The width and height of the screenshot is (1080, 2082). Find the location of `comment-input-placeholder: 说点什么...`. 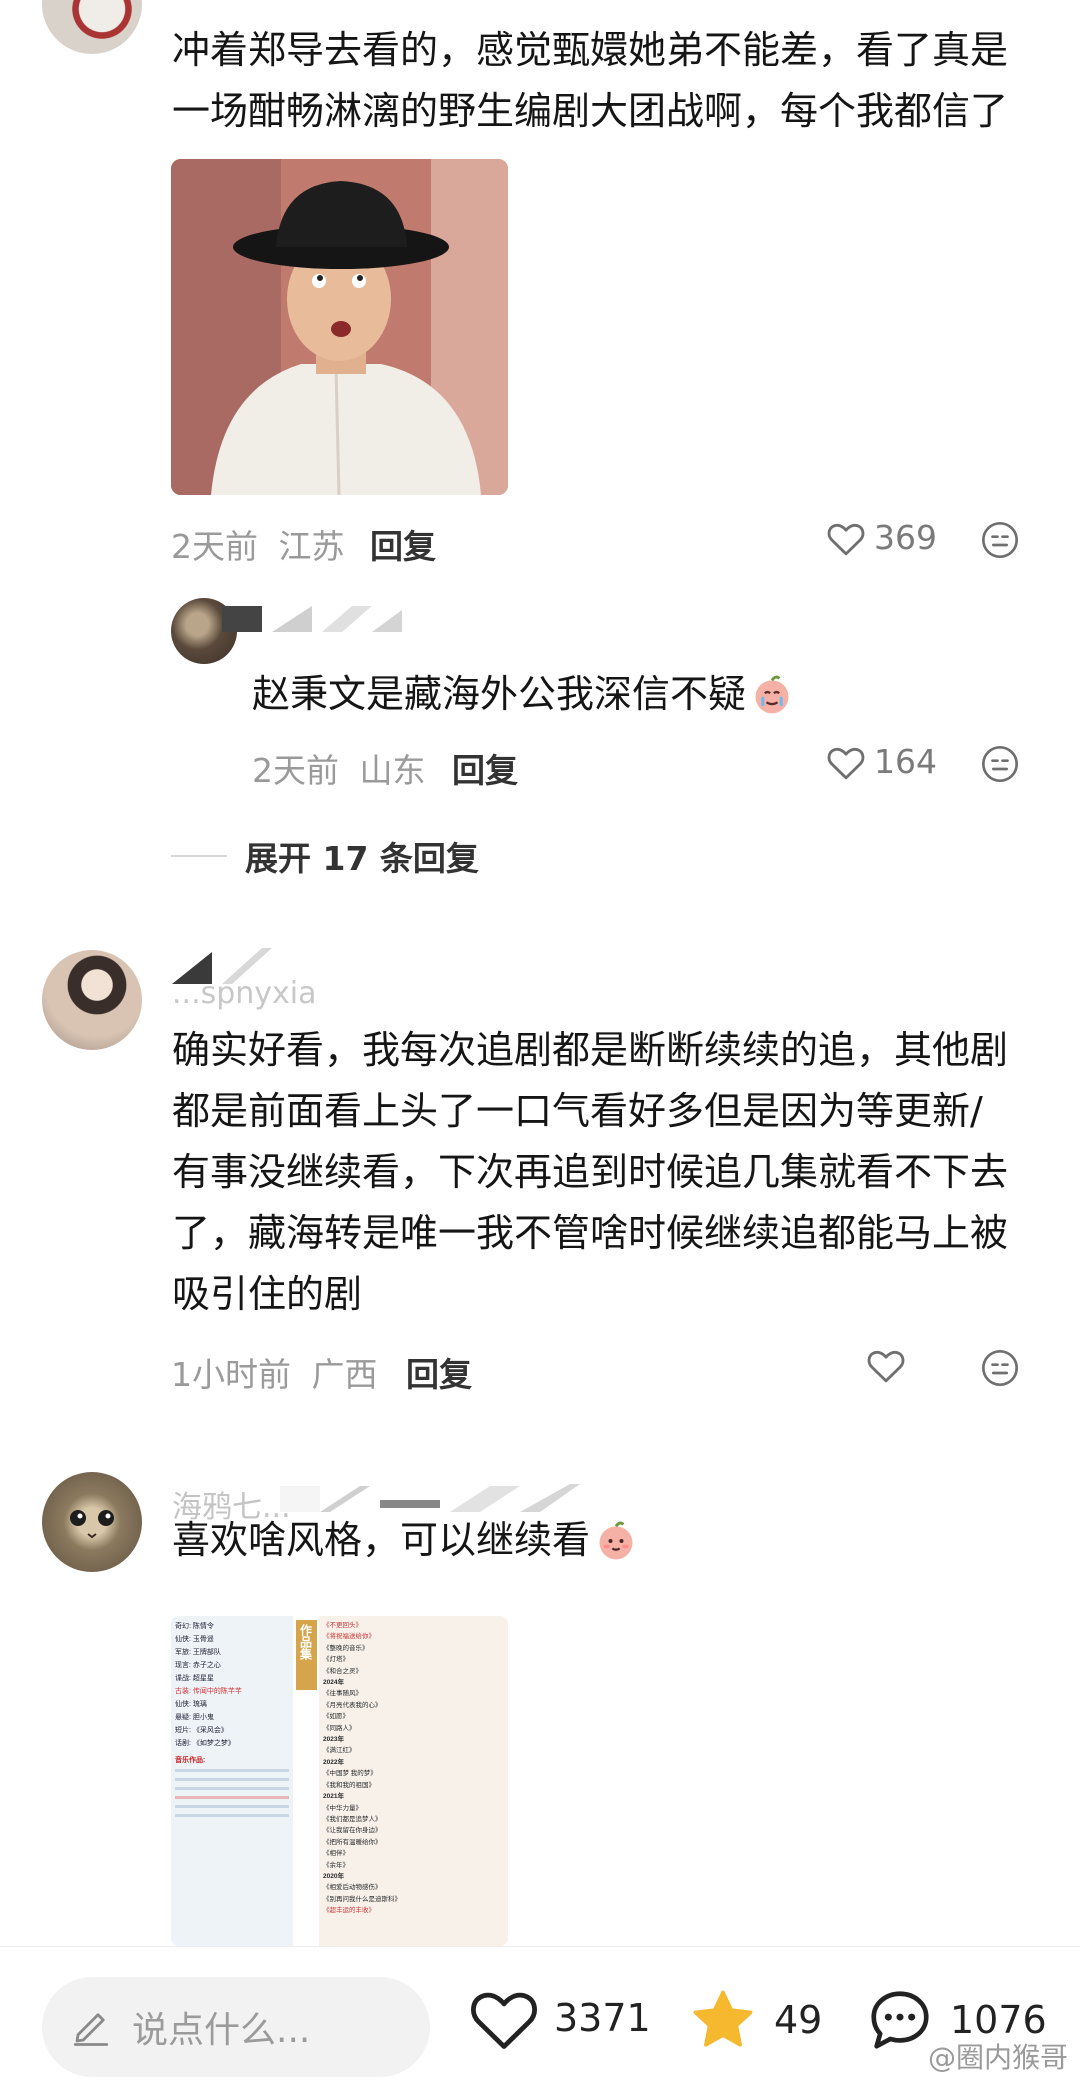

comment-input-placeholder: 说点什么... is located at coordinates (221, 2030).